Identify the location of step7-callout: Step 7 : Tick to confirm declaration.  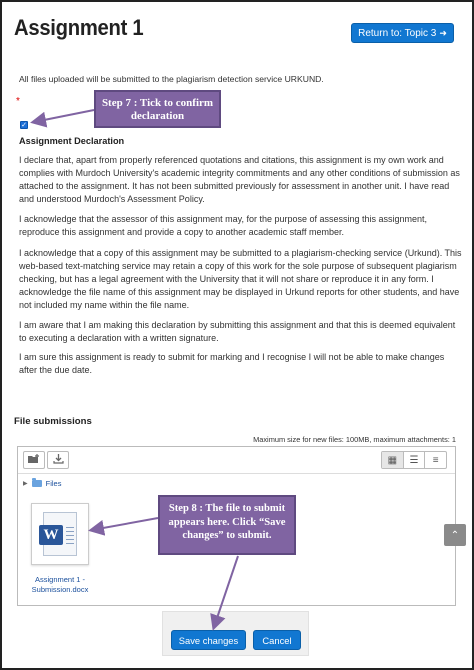
(157, 109).